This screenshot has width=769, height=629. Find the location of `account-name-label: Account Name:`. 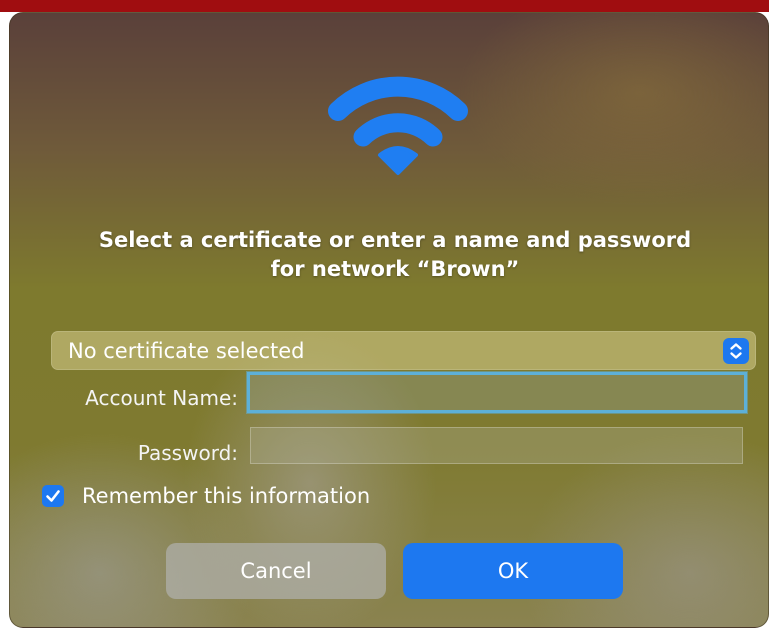

account-name-label: Account Name: is located at coordinates (161, 398).